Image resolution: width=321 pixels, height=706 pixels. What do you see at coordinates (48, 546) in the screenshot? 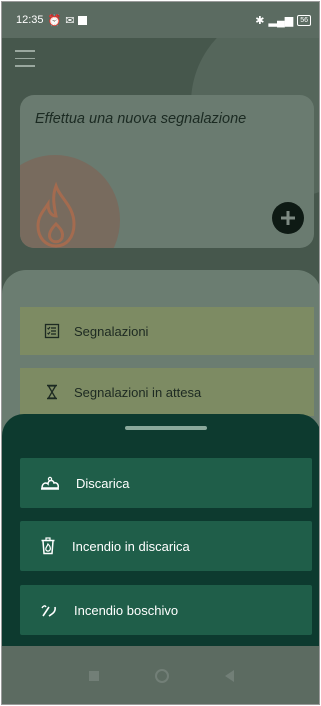
I see `trash-fire-icon` at bounding box center [48, 546].